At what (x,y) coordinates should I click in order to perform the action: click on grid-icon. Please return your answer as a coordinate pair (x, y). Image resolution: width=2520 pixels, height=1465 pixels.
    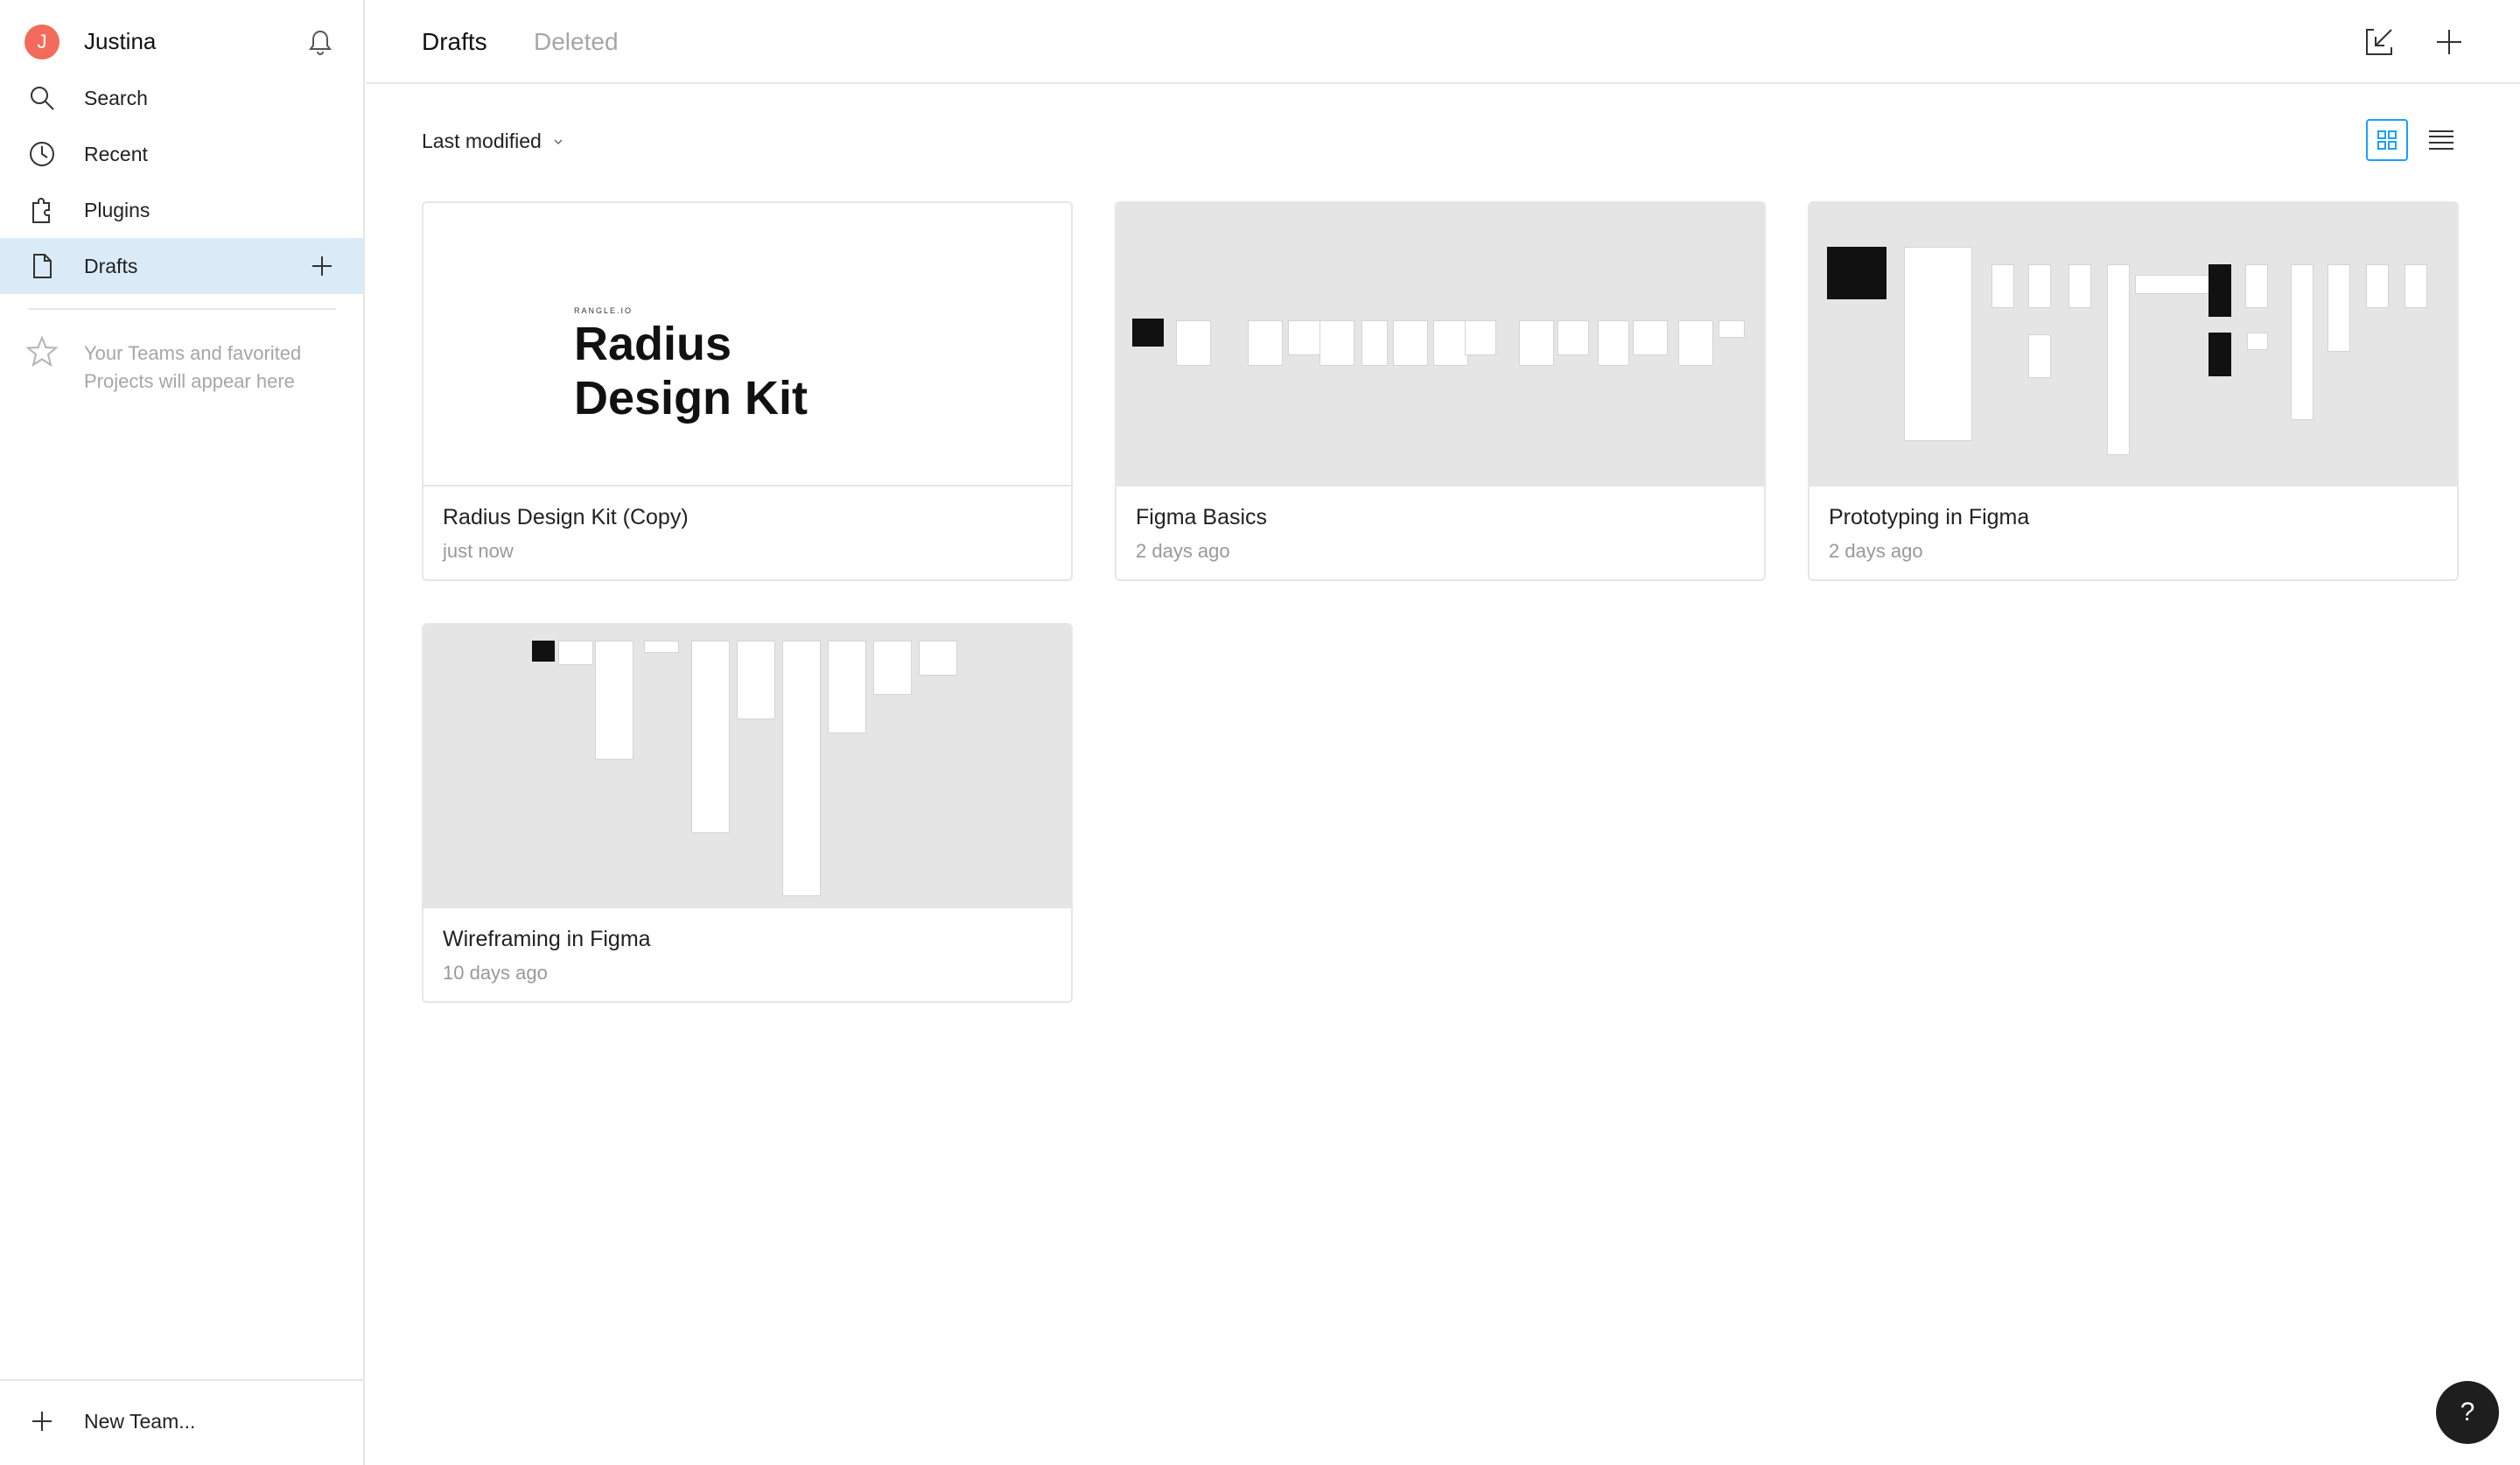
    Looking at the image, I should click on (2387, 140).